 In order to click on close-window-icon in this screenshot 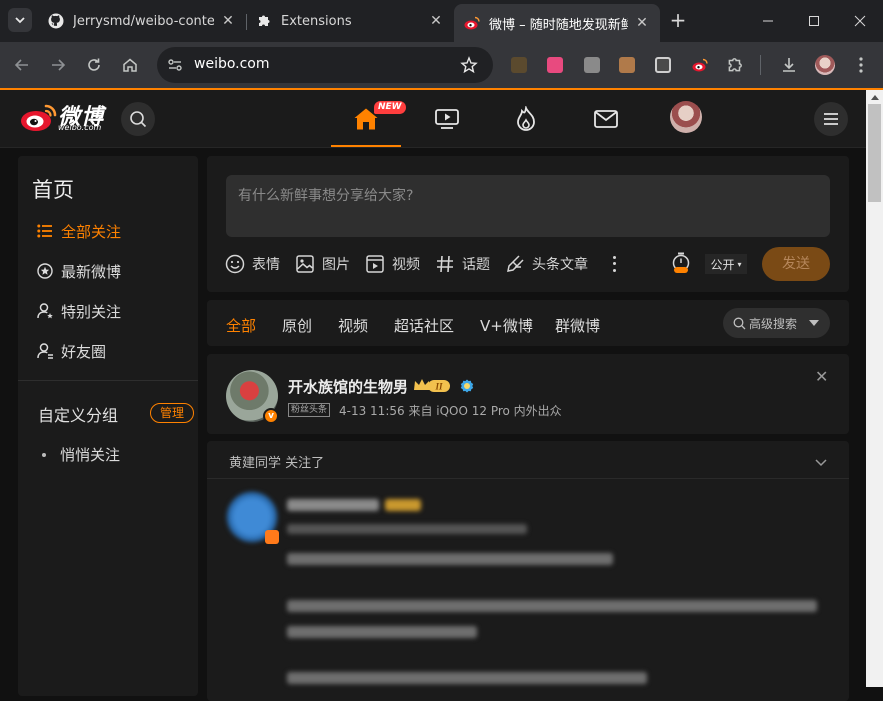, I will do `click(860, 21)`.